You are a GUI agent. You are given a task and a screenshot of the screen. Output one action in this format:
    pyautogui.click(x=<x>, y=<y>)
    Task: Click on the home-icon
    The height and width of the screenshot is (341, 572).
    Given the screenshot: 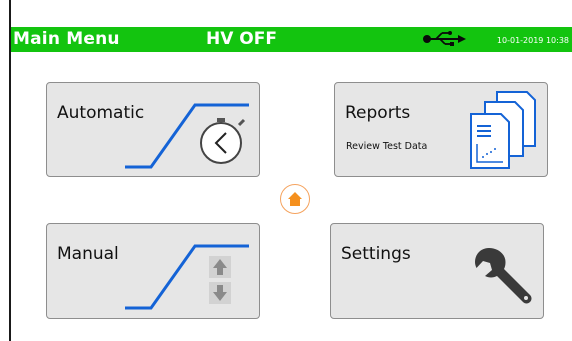 What is the action you would take?
    pyautogui.click(x=295, y=199)
    